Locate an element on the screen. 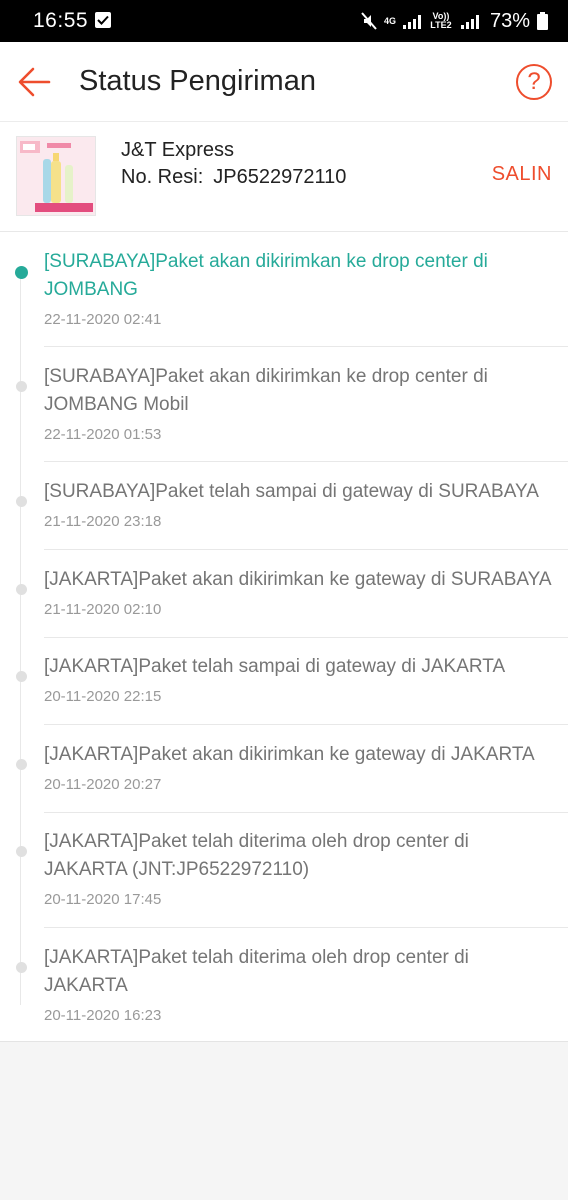  event-timestamp: 20-11-2020 22:15 is located at coordinates (103, 696).